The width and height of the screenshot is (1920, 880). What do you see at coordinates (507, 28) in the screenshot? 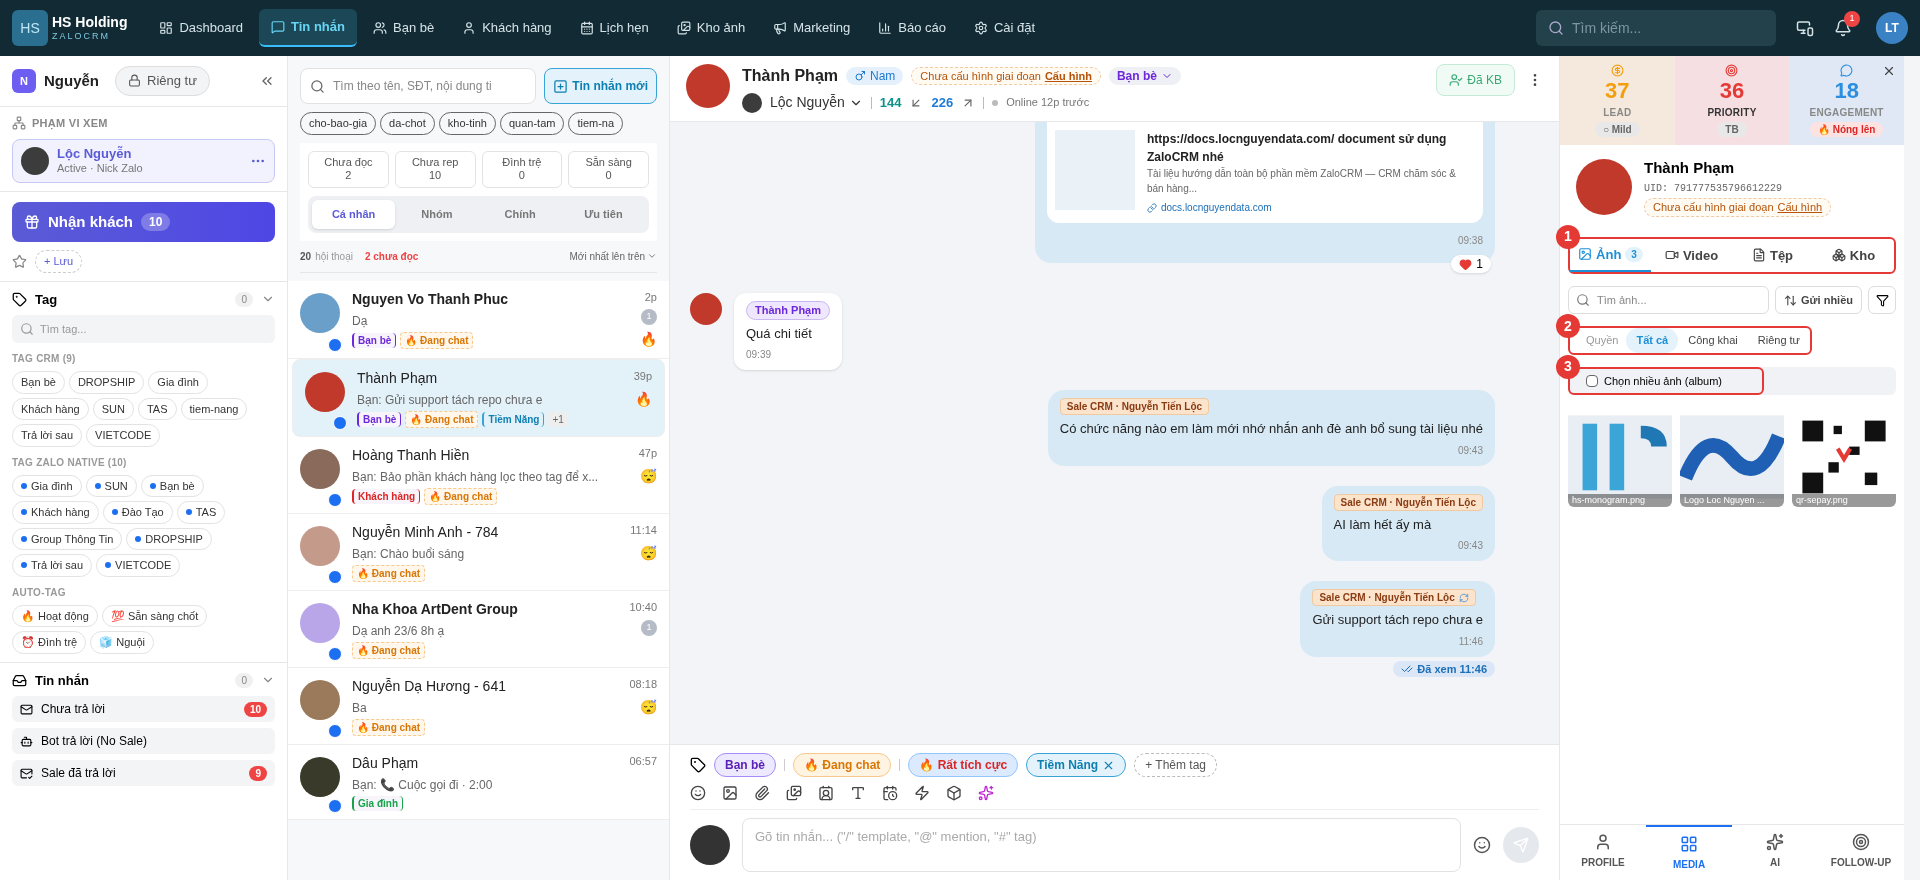
I see `nav-tab: Khách hàng` at bounding box center [507, 28].